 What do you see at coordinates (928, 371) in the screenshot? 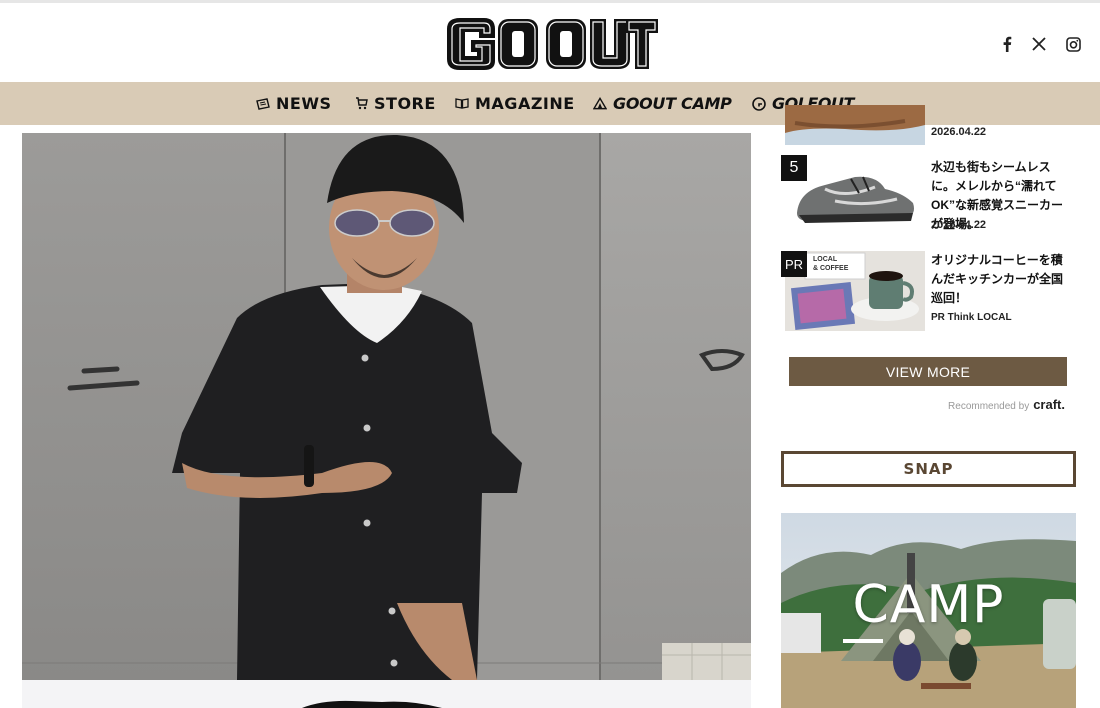
I see `view-more-button: VIEW MORE` at bounding box center [928, 371].